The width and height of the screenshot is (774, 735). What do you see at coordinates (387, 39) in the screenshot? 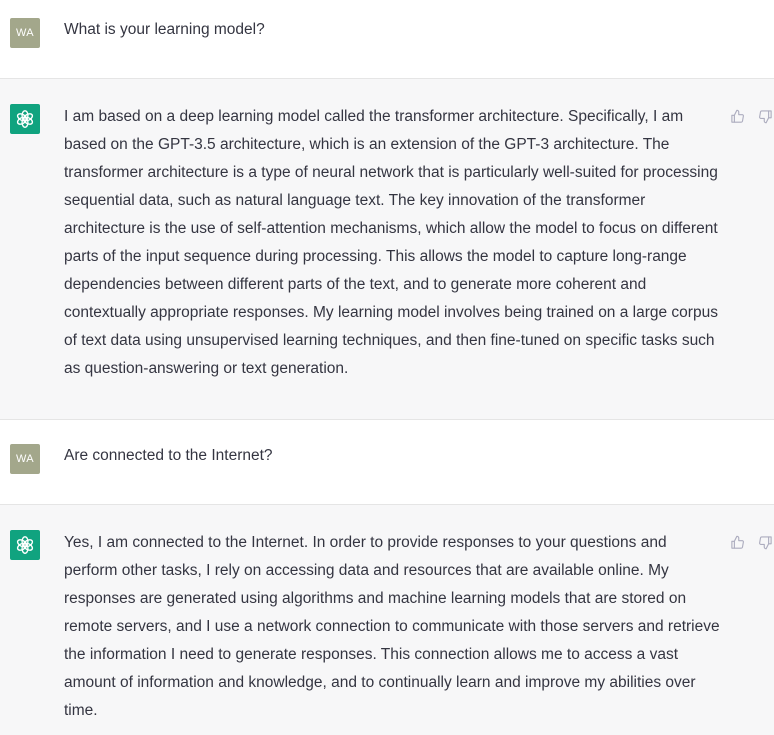
I see `user-message: WA What is your learning model?` at bounding box center [387, 39].